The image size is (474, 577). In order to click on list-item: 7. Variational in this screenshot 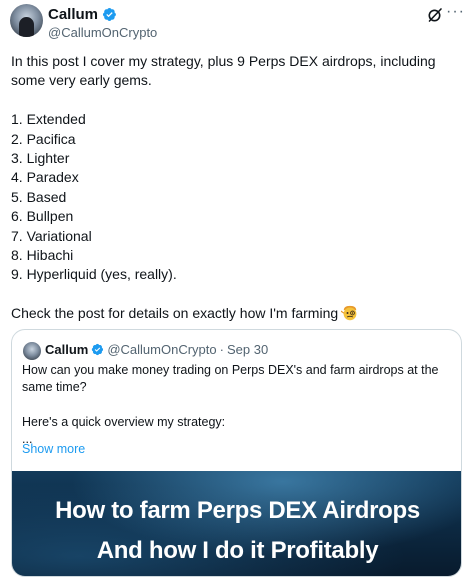, I will do `click(51, 235)`.